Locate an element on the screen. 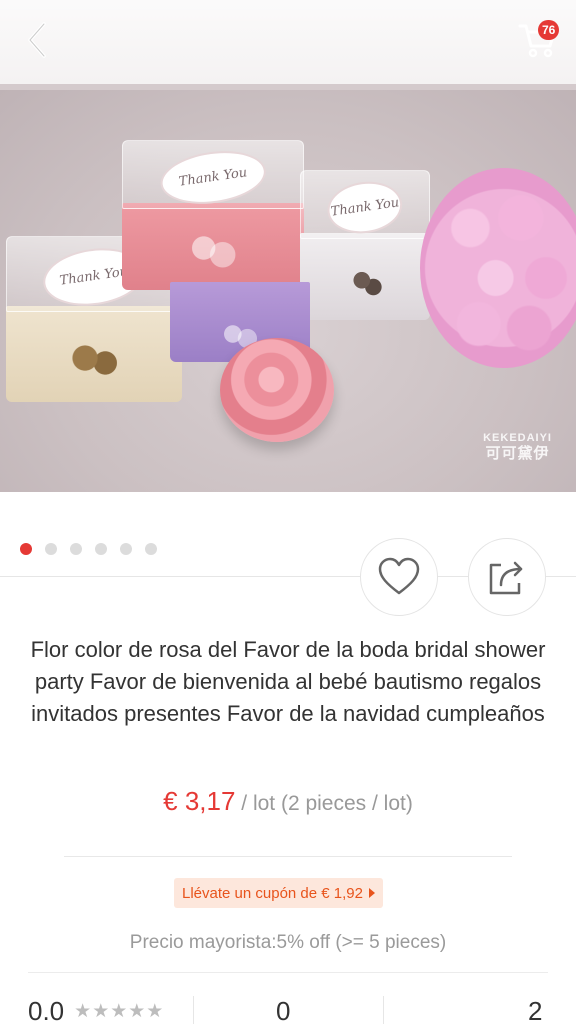 This screenshot has width=576, height=1024. image-watermark: KEKEDAIYI 可可黛伊 is located at coordinates (517, 447).